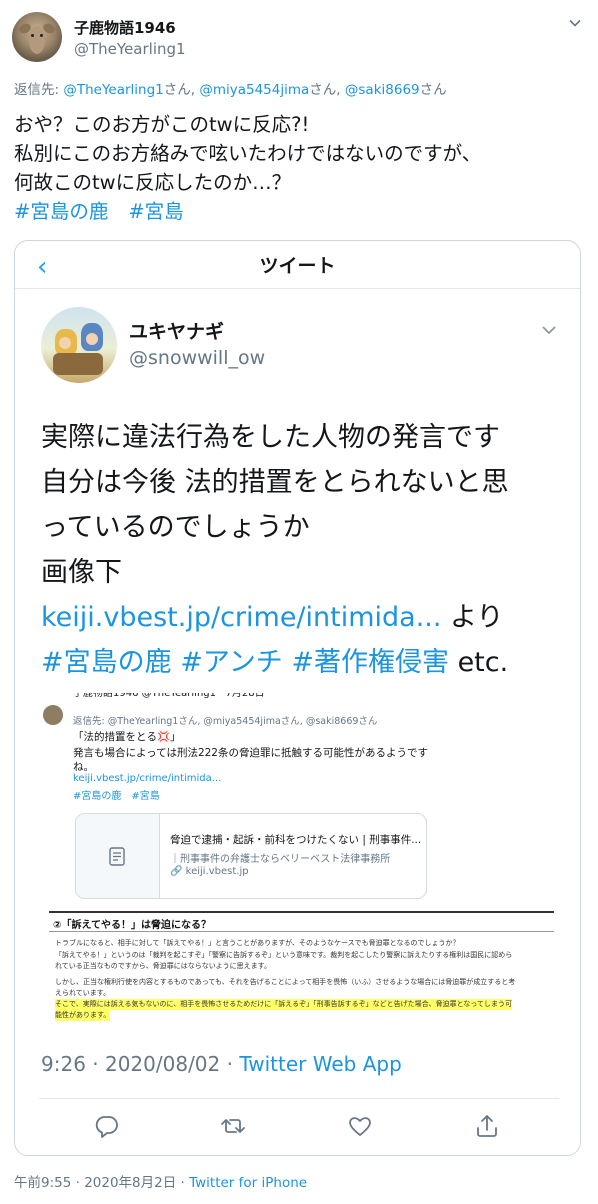 This screenshot has height=1204, width=598. Describe the element at coordinates (209, 871) in the screenshot. I see `card-url: 🔗 keiji.vbest.jp` at that location.